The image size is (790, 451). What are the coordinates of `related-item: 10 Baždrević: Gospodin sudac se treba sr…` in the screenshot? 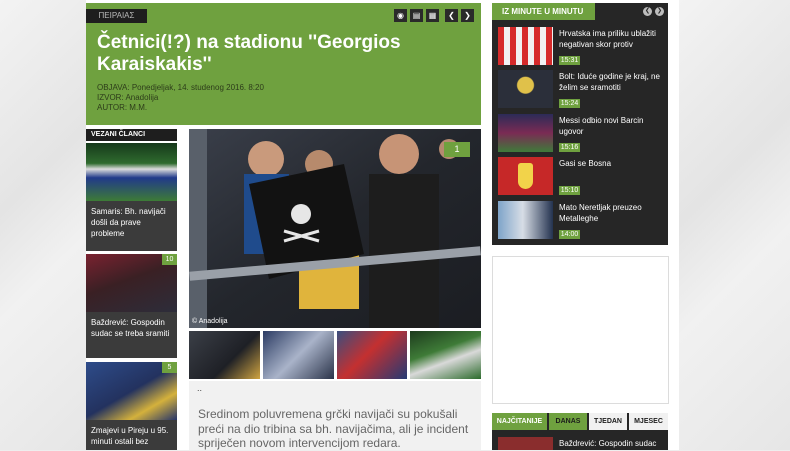 It's located at (131, 306).